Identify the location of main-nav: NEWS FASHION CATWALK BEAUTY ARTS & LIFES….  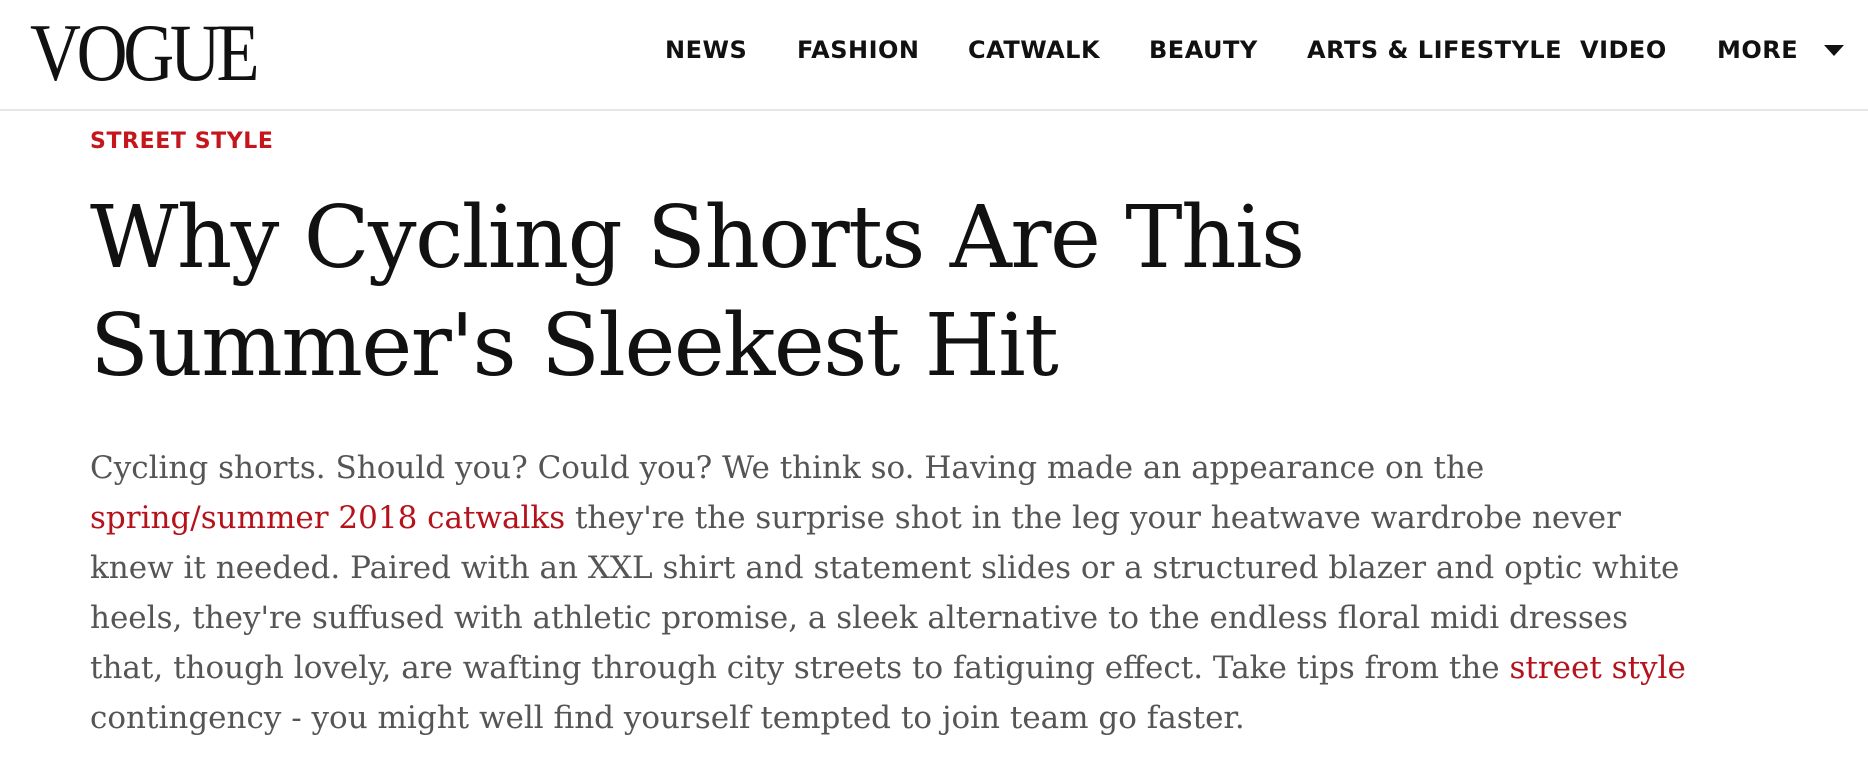
(934, 50).